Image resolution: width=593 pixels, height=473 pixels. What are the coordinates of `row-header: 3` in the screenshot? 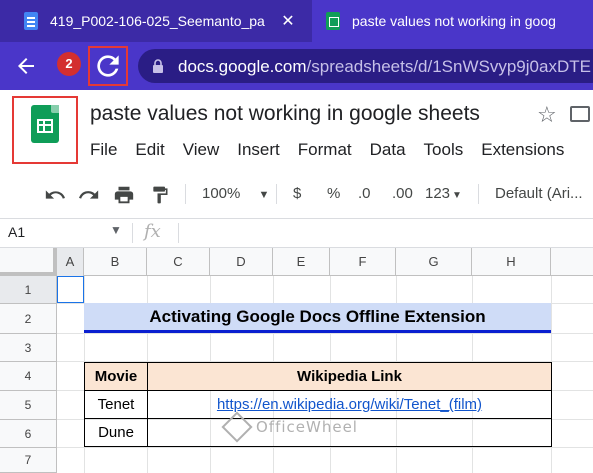 It's located at (28, 348).